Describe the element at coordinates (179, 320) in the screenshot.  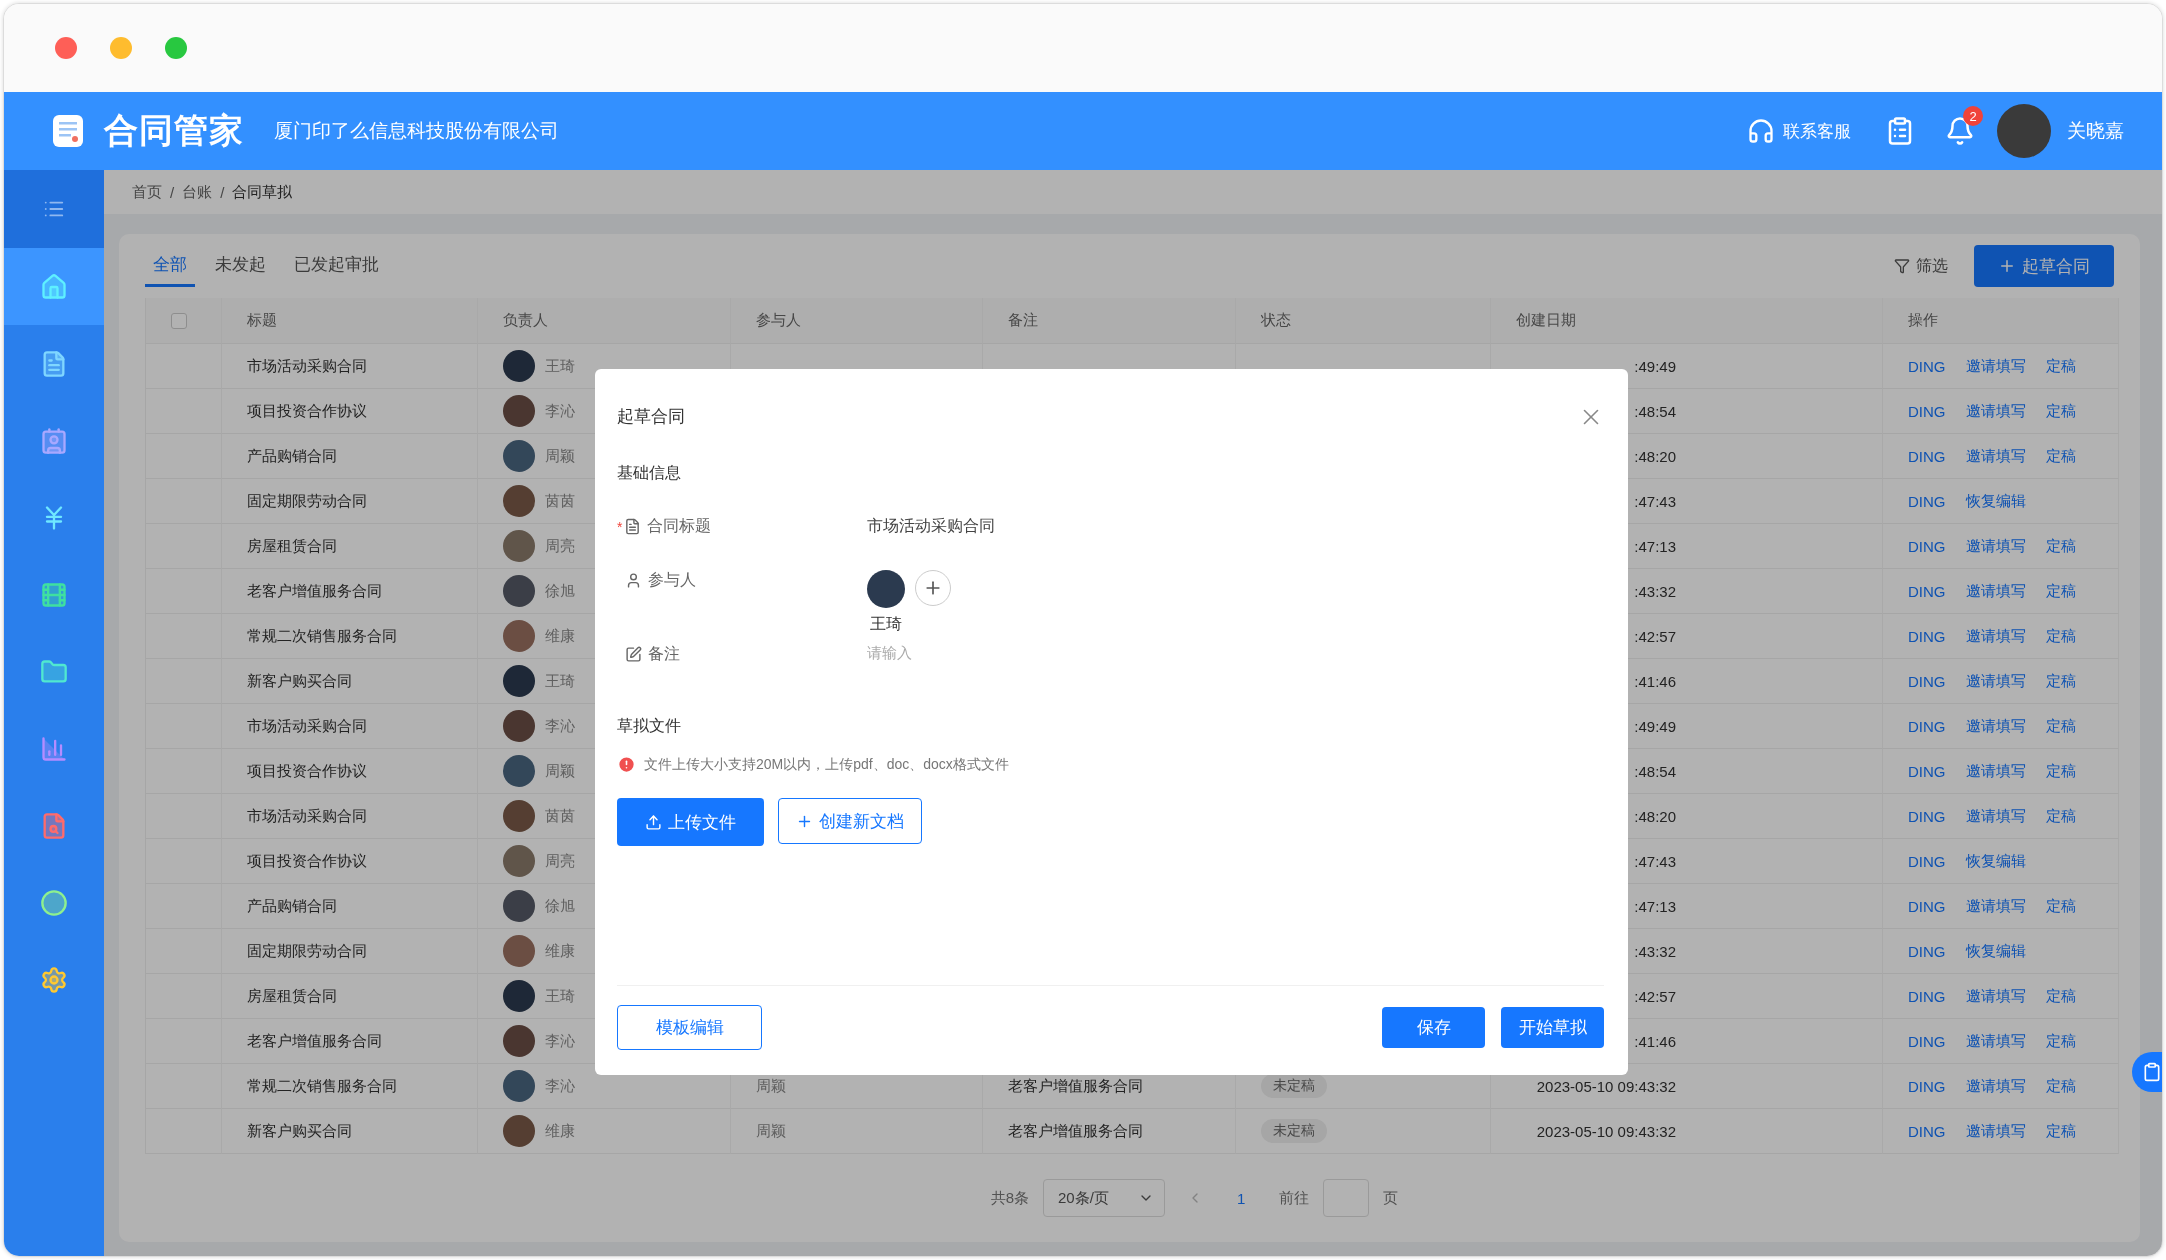
I see `select-all-checkbox` at that location.